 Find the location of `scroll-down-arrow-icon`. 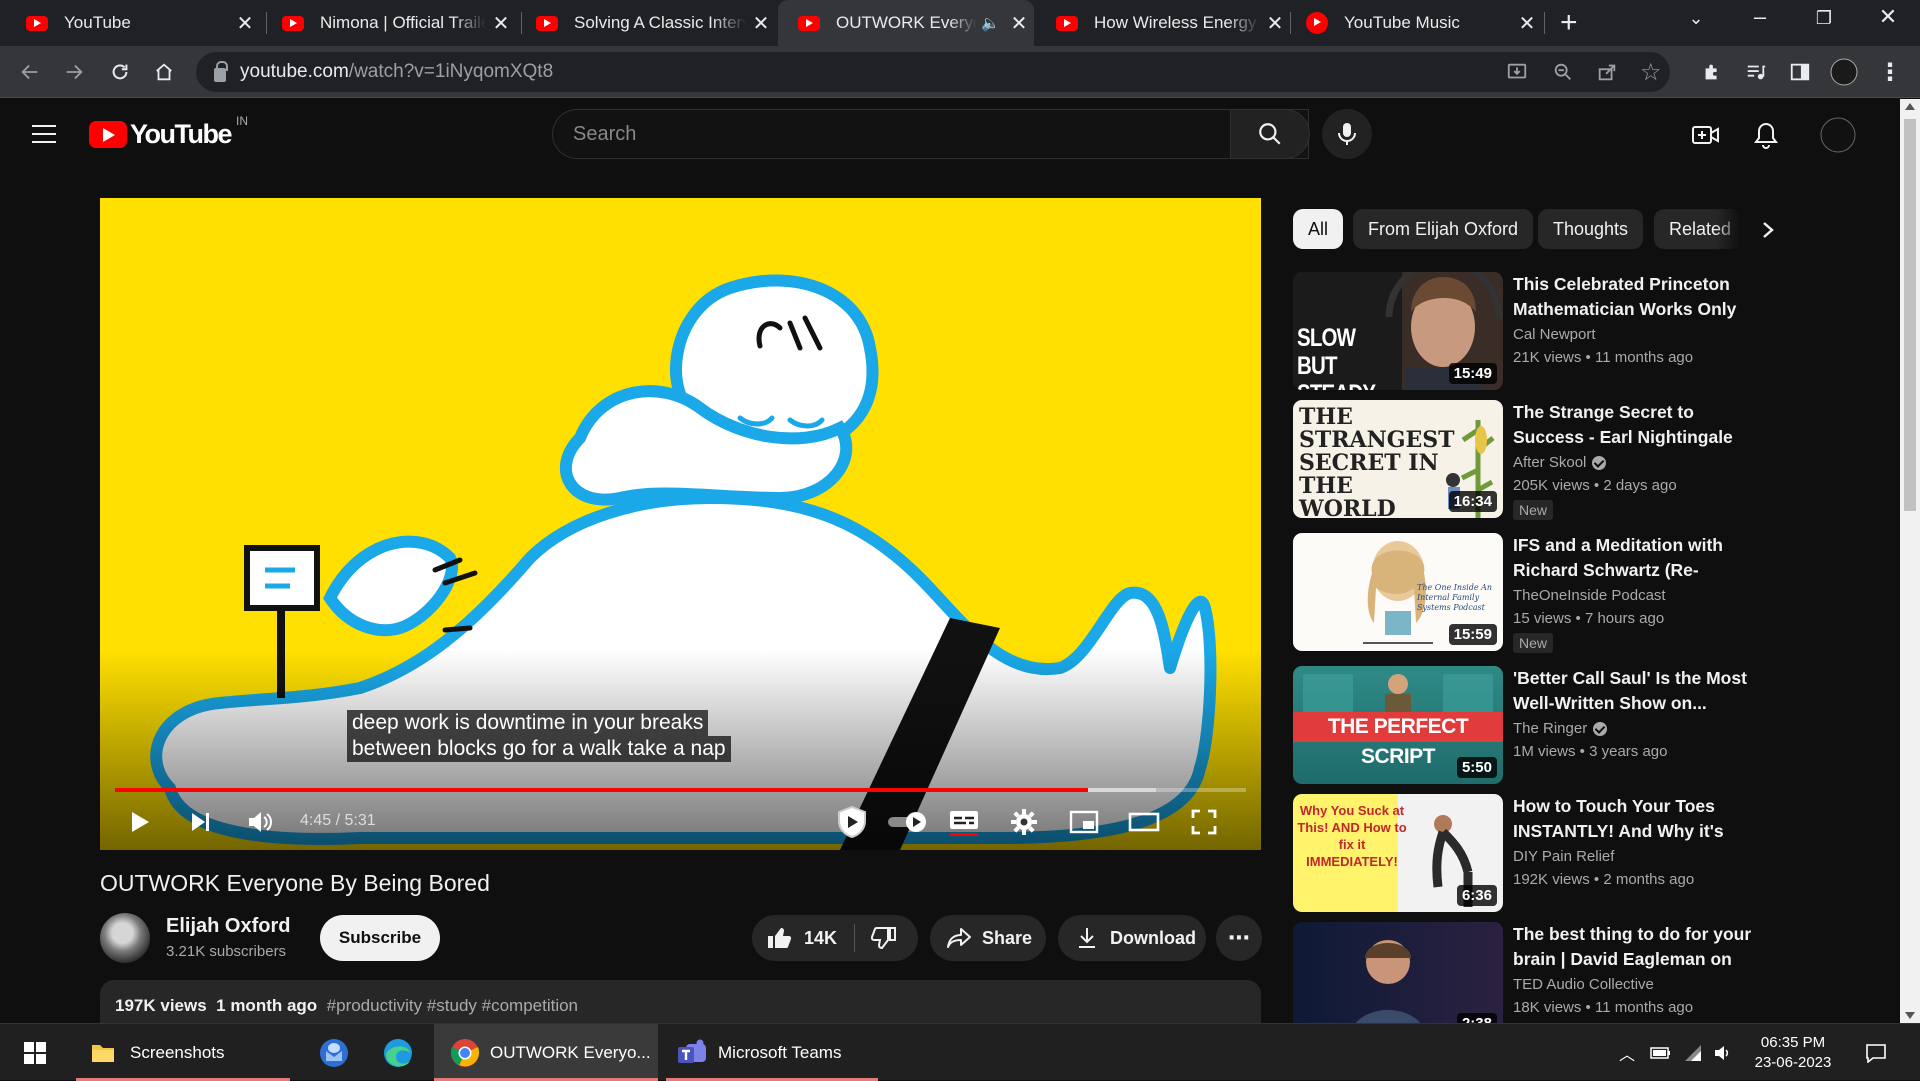

scroll-down-arrow-icon is located at coordinates (1910, 1015).